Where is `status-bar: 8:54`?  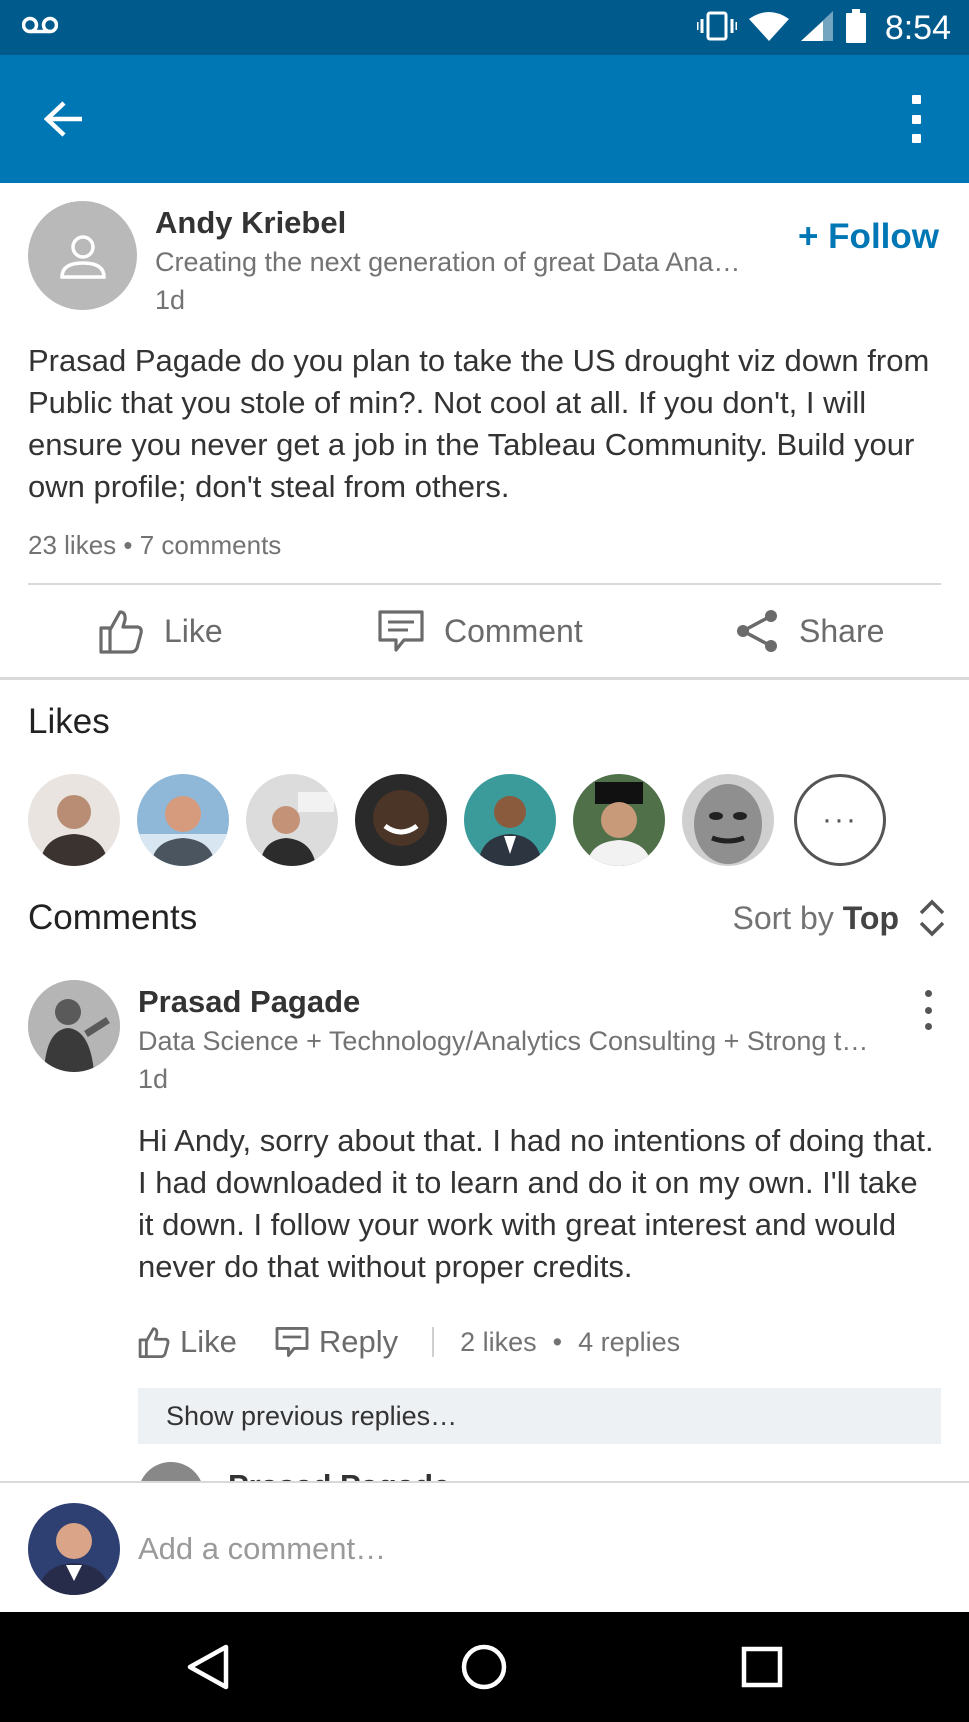 status-bar: 8:54 is located at coordinates (484, 27).